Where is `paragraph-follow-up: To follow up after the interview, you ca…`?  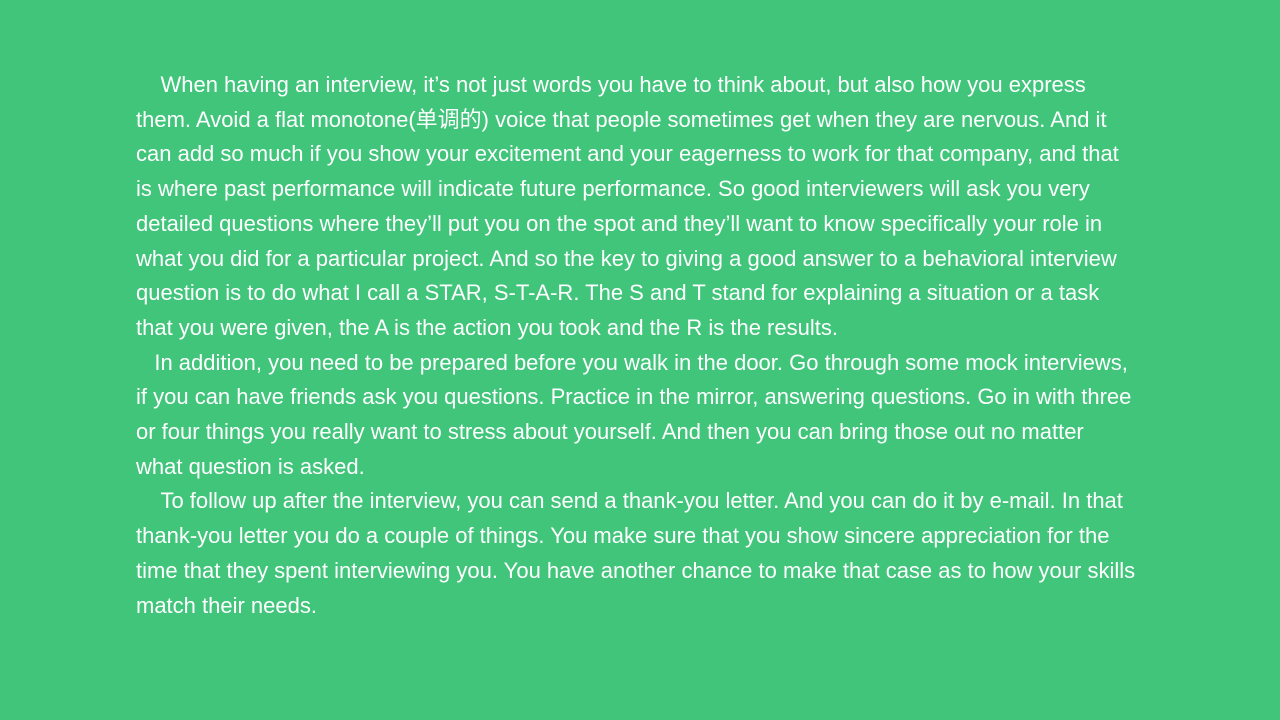 paragraph-follow-up: To follow up after the interview, you ca… is located at coordinates (639, 553).